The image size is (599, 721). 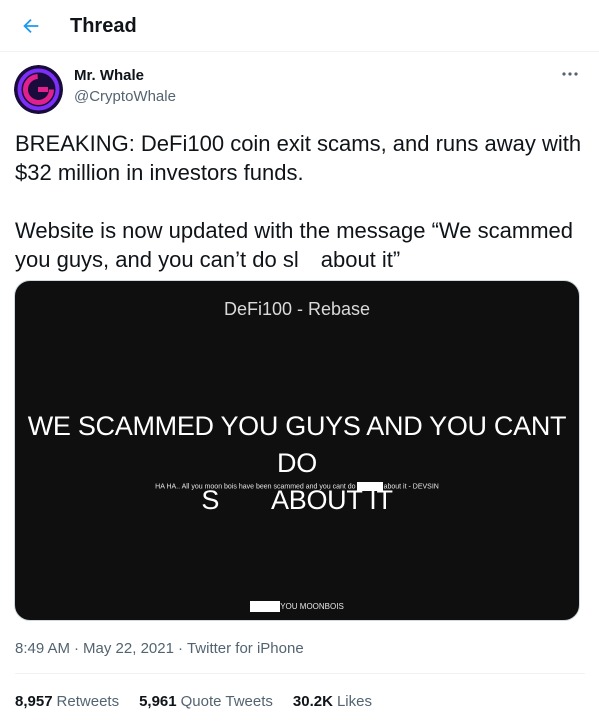 What do you see at coordinates (125, 97) in the screenshot?
I see `author-handle: @CryptoWhale` at bounding box center [125, 97].